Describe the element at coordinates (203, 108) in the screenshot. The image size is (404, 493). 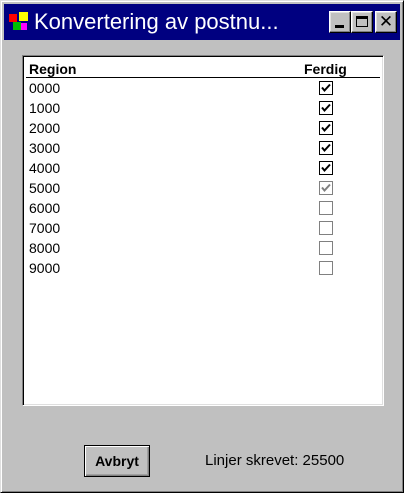
I see `list-item: 1000` at that location.